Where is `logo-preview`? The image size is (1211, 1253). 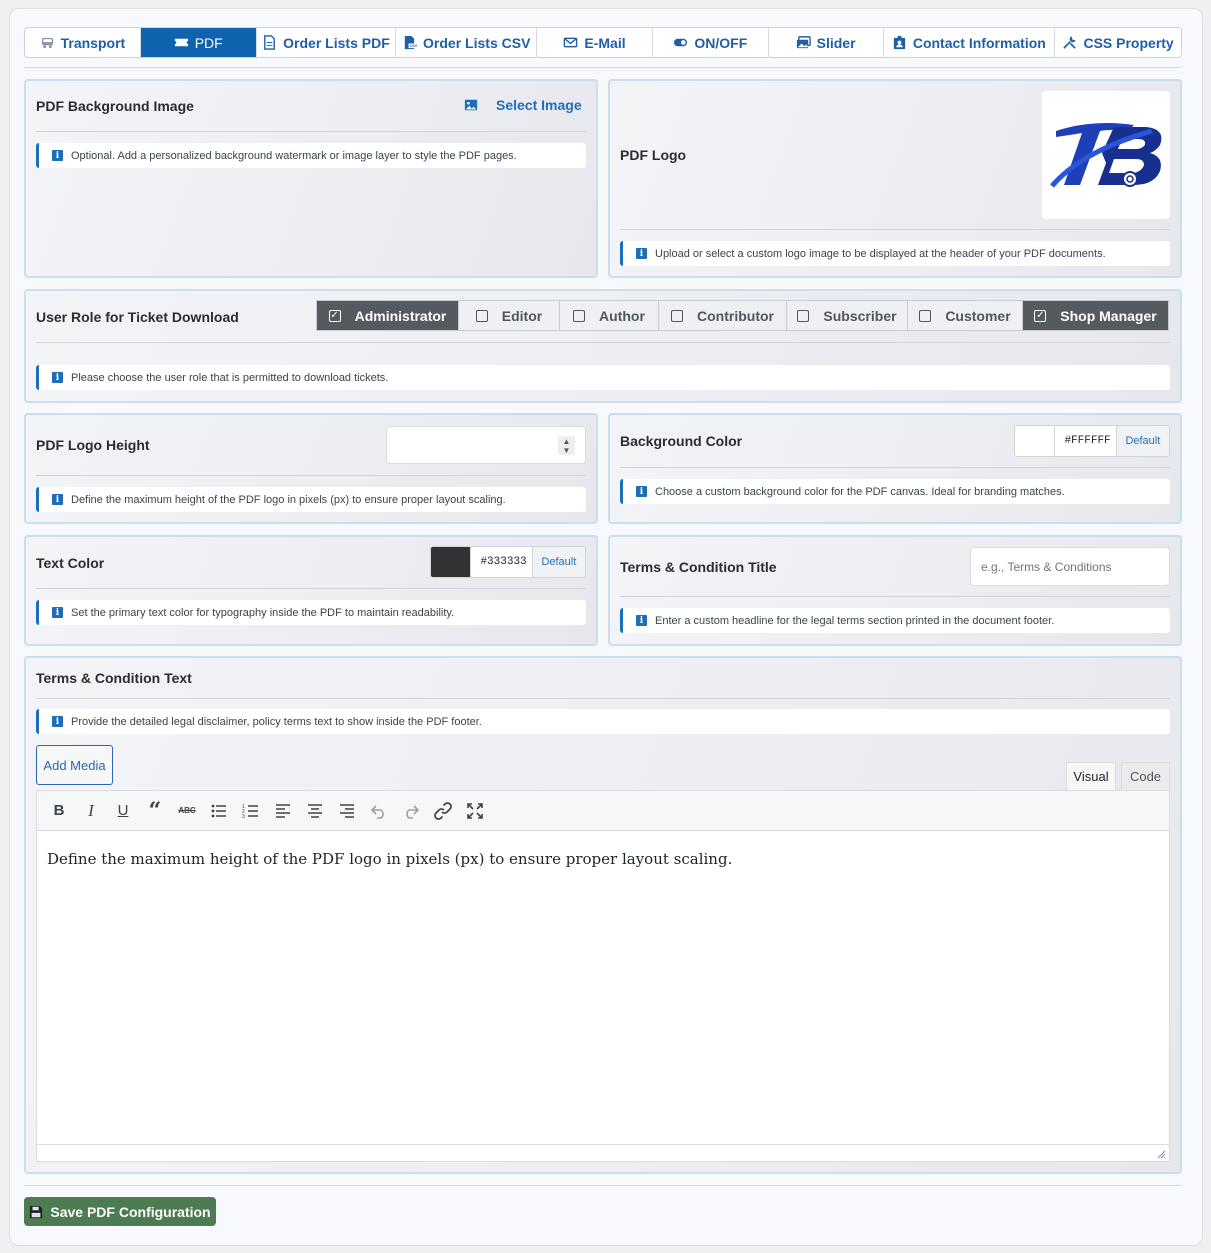
logo-preview is located at coordinates (1106, 155).